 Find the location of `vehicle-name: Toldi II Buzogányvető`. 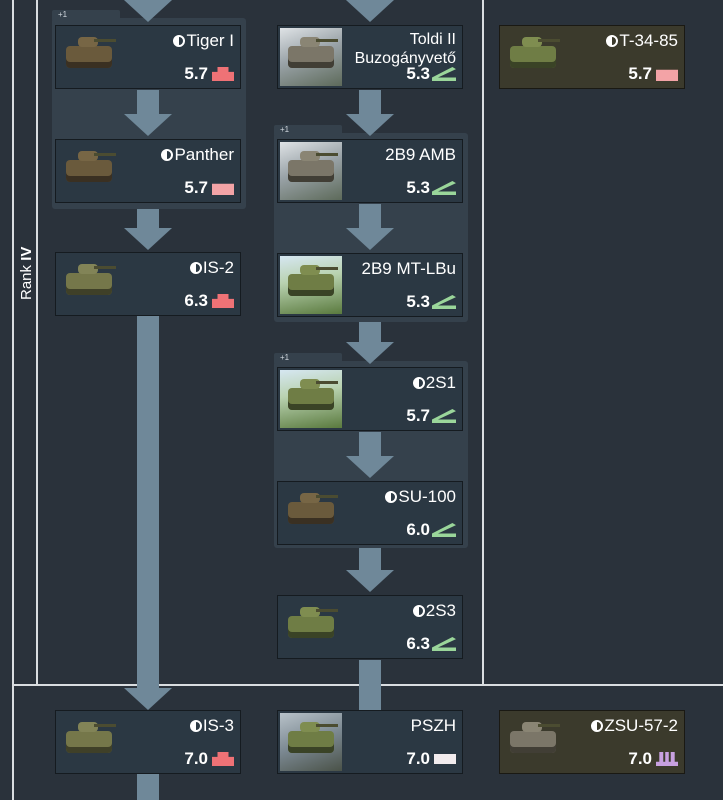

vehicle-name: Toldi II Buzogányvető is located at coordinates (405, 49).